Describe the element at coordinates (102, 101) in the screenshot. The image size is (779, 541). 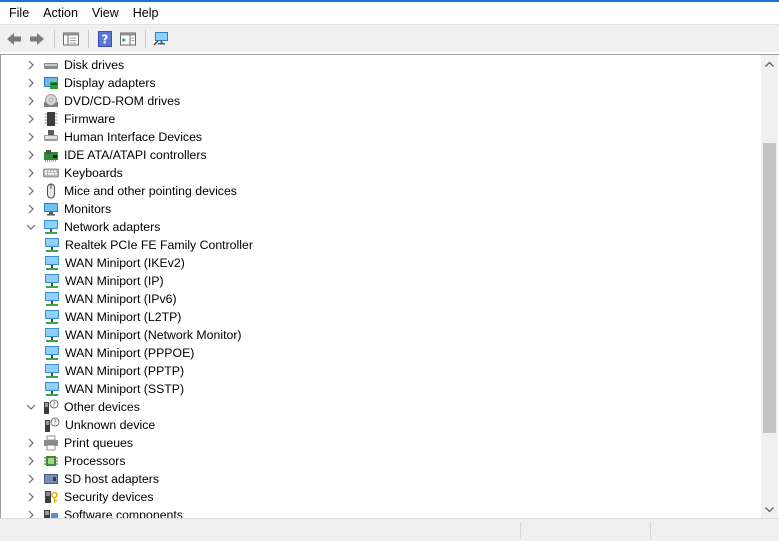
I see `tree-category-dvd-cd-rom-drives: DVD/CD-ROM drives` at that location.